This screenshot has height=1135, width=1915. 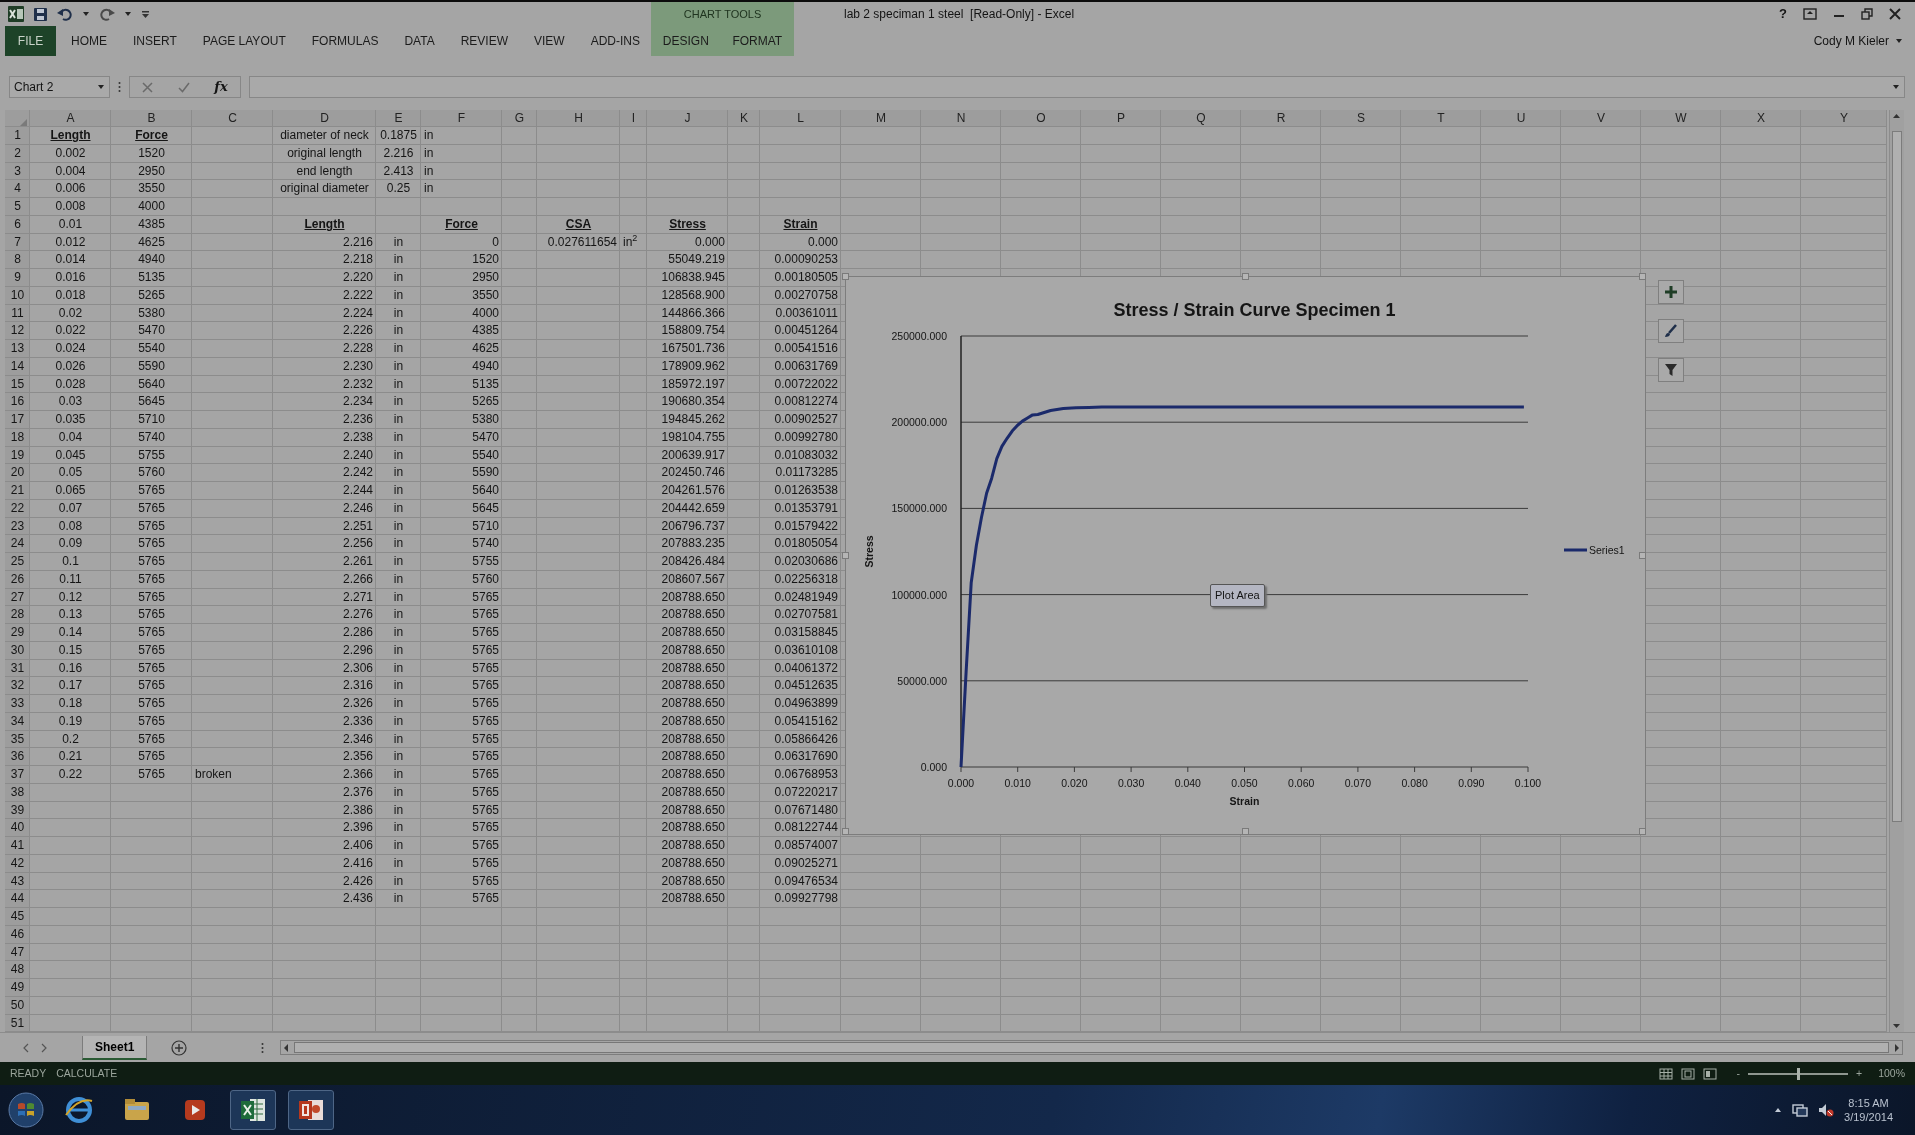 What do you see at coordinates (17, 349) in the screenshot?
I see `row-header: 13` at bounding box center [17, 349].